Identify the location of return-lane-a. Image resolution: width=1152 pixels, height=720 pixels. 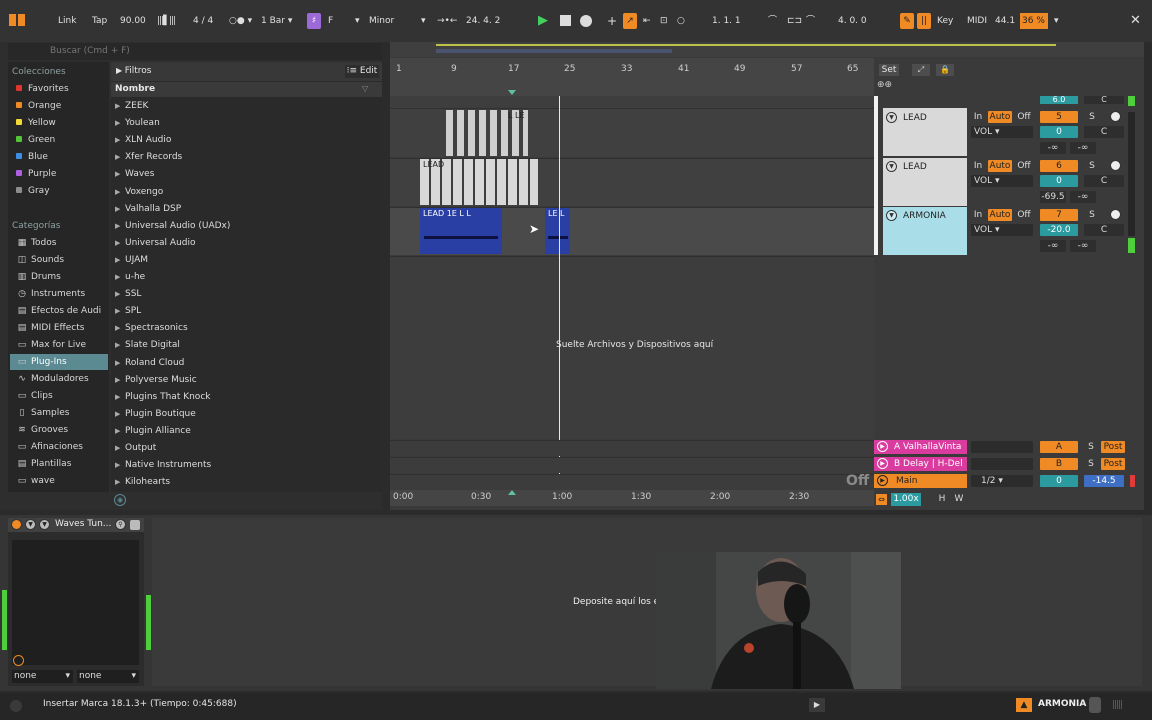
(632, 448).